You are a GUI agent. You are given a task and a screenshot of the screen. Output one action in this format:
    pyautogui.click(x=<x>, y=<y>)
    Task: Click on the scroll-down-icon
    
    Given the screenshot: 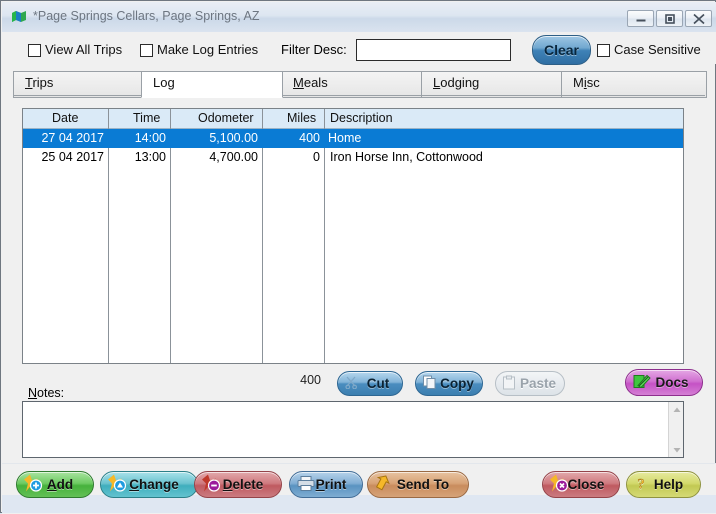 What is the action you would take?
    pyautogui.click(x=676, y=449)
    